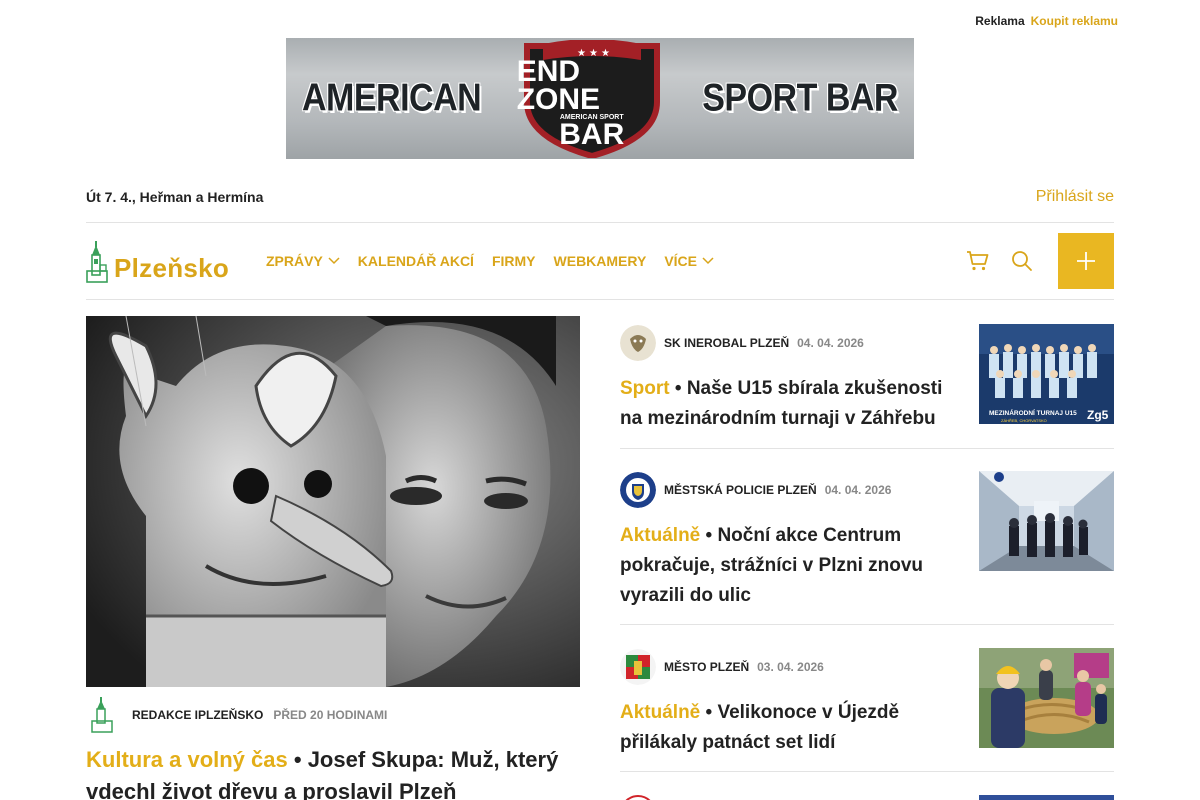 Image resolution: width=1200 pixels, height=800 pixels. Describe the element at coordinates (645, 388) in the screenshot. I see `article-category: Sport` at that location.